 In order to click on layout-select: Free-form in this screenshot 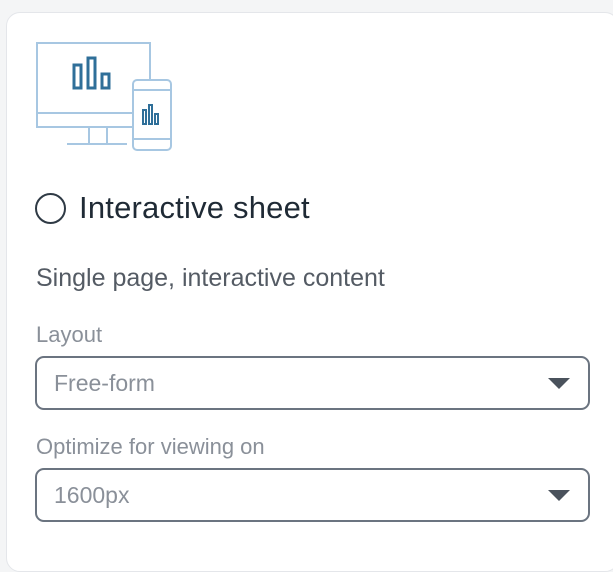, I will do `click(312, 383)`.